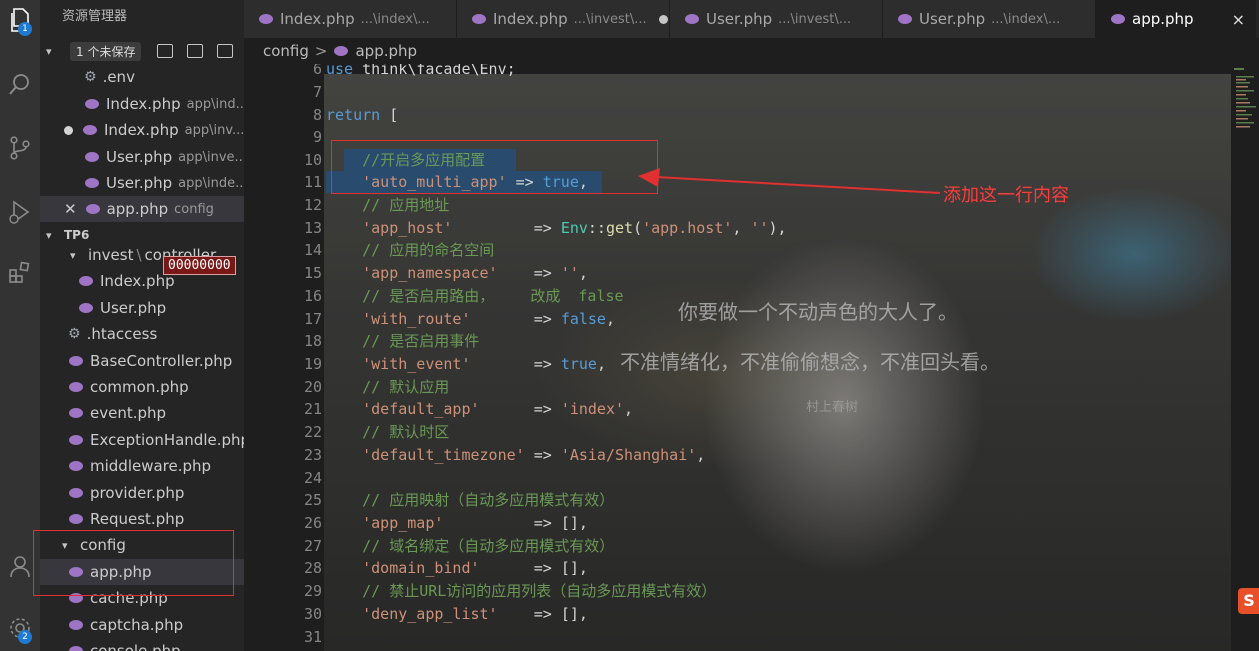 The height and width of the screenshot is (651, 1259). Describe the element at coordinates (142, 334) in the screenshot. I see `file-htaccess: ⚙ .htaccess` at that location.